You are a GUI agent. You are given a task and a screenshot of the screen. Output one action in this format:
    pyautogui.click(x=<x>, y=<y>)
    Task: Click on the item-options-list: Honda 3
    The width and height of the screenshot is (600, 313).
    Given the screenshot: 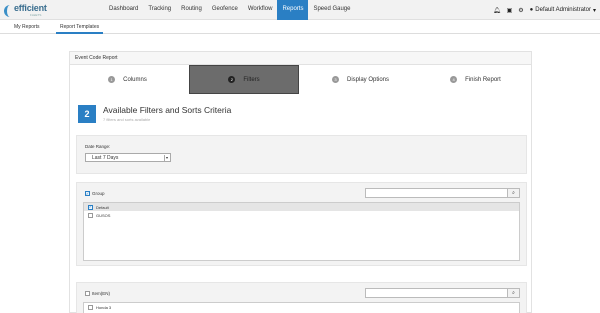 What is the action you would take?
    pyautogui.click(x=301, y=307)
    